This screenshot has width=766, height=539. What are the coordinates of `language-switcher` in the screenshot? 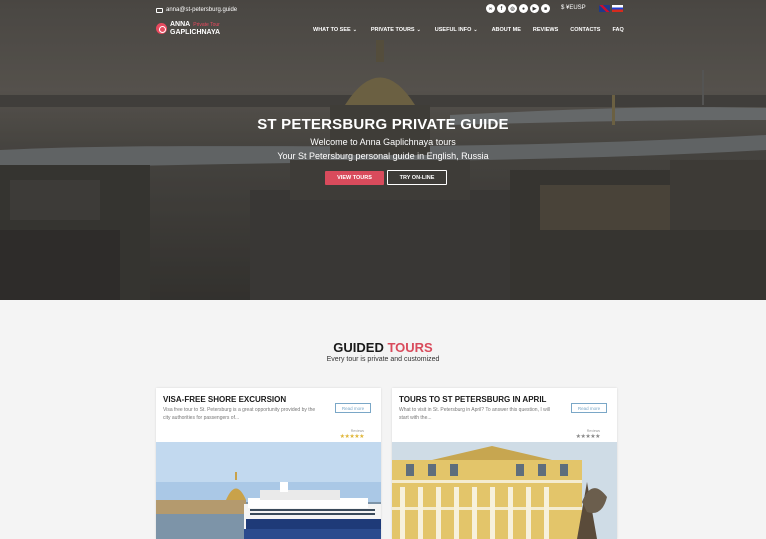 It's located at (611, 8).